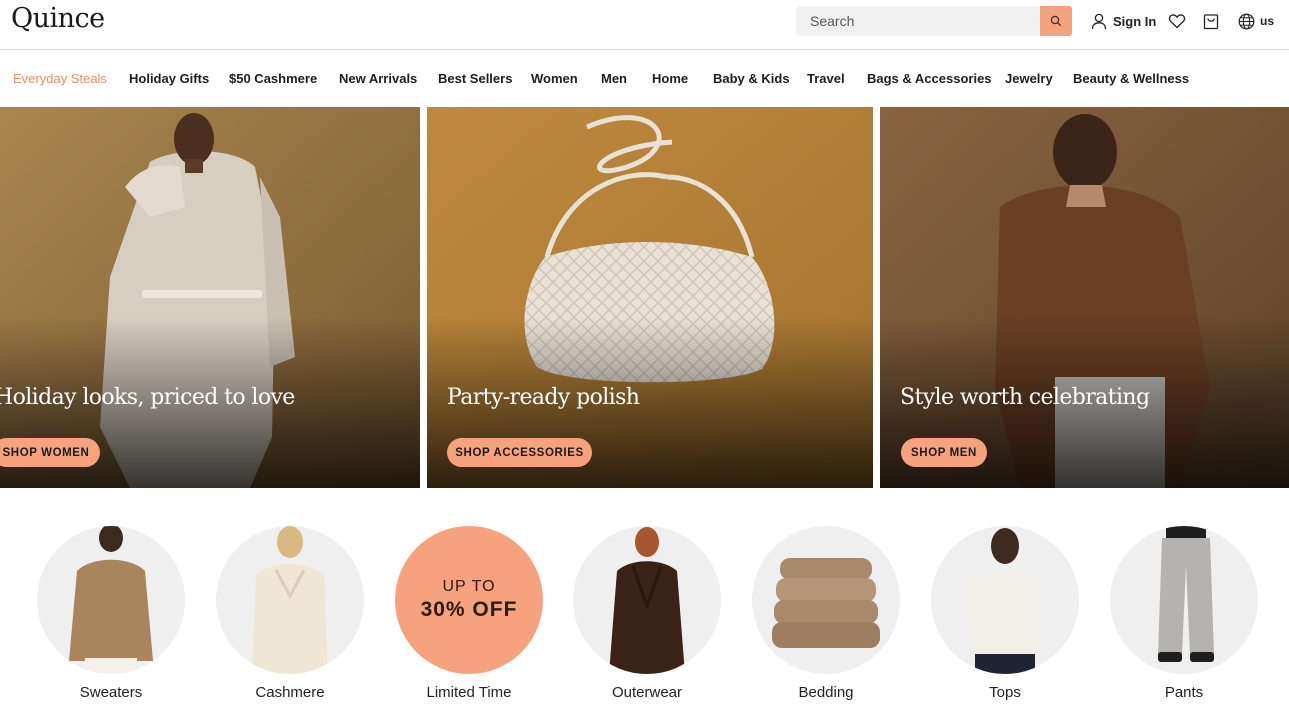 This screenshot has height=715, width=1289. What do you see at coordinates (1246, 21) in the screenshot?
I see `globe-icon` at bounding box center [1246, 21].